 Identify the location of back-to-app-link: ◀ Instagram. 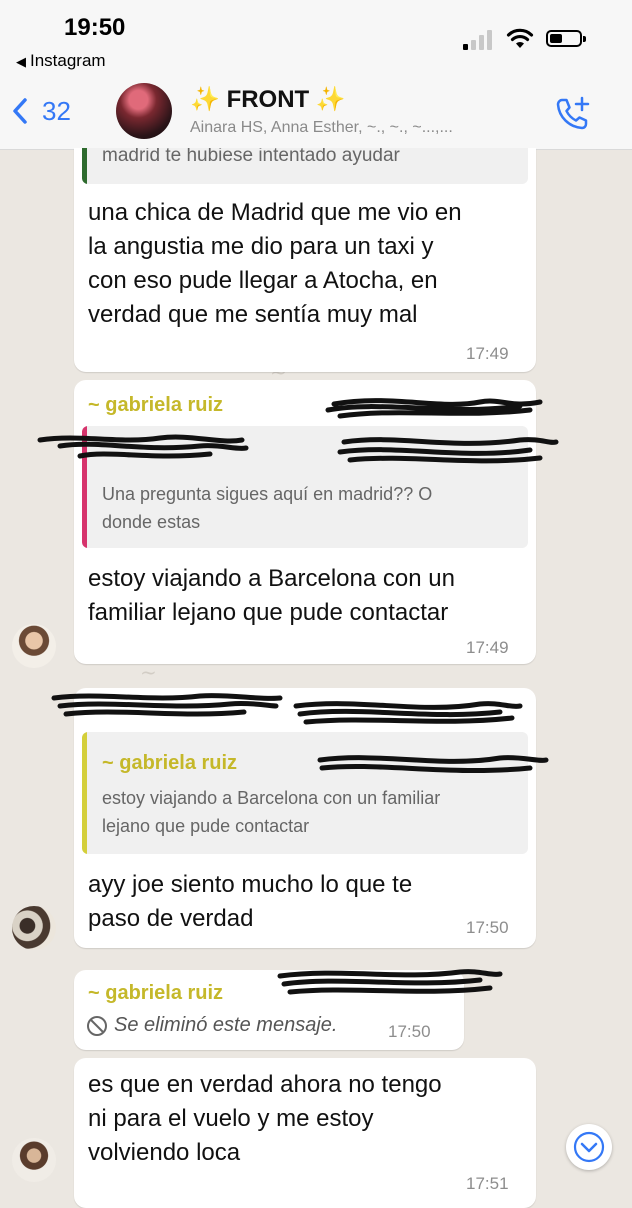
(61, 61).